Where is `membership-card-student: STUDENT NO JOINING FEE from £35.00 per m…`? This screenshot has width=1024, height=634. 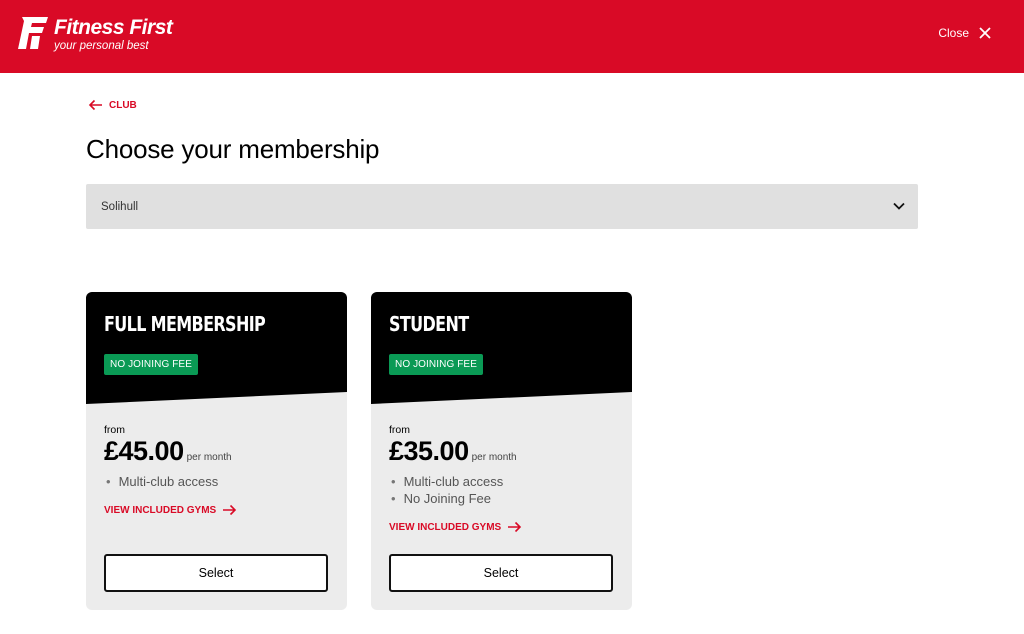 membership-card-student: STUDENT NO JOINING FEE from £35.00 per m… is located at coordinates (501, 451).